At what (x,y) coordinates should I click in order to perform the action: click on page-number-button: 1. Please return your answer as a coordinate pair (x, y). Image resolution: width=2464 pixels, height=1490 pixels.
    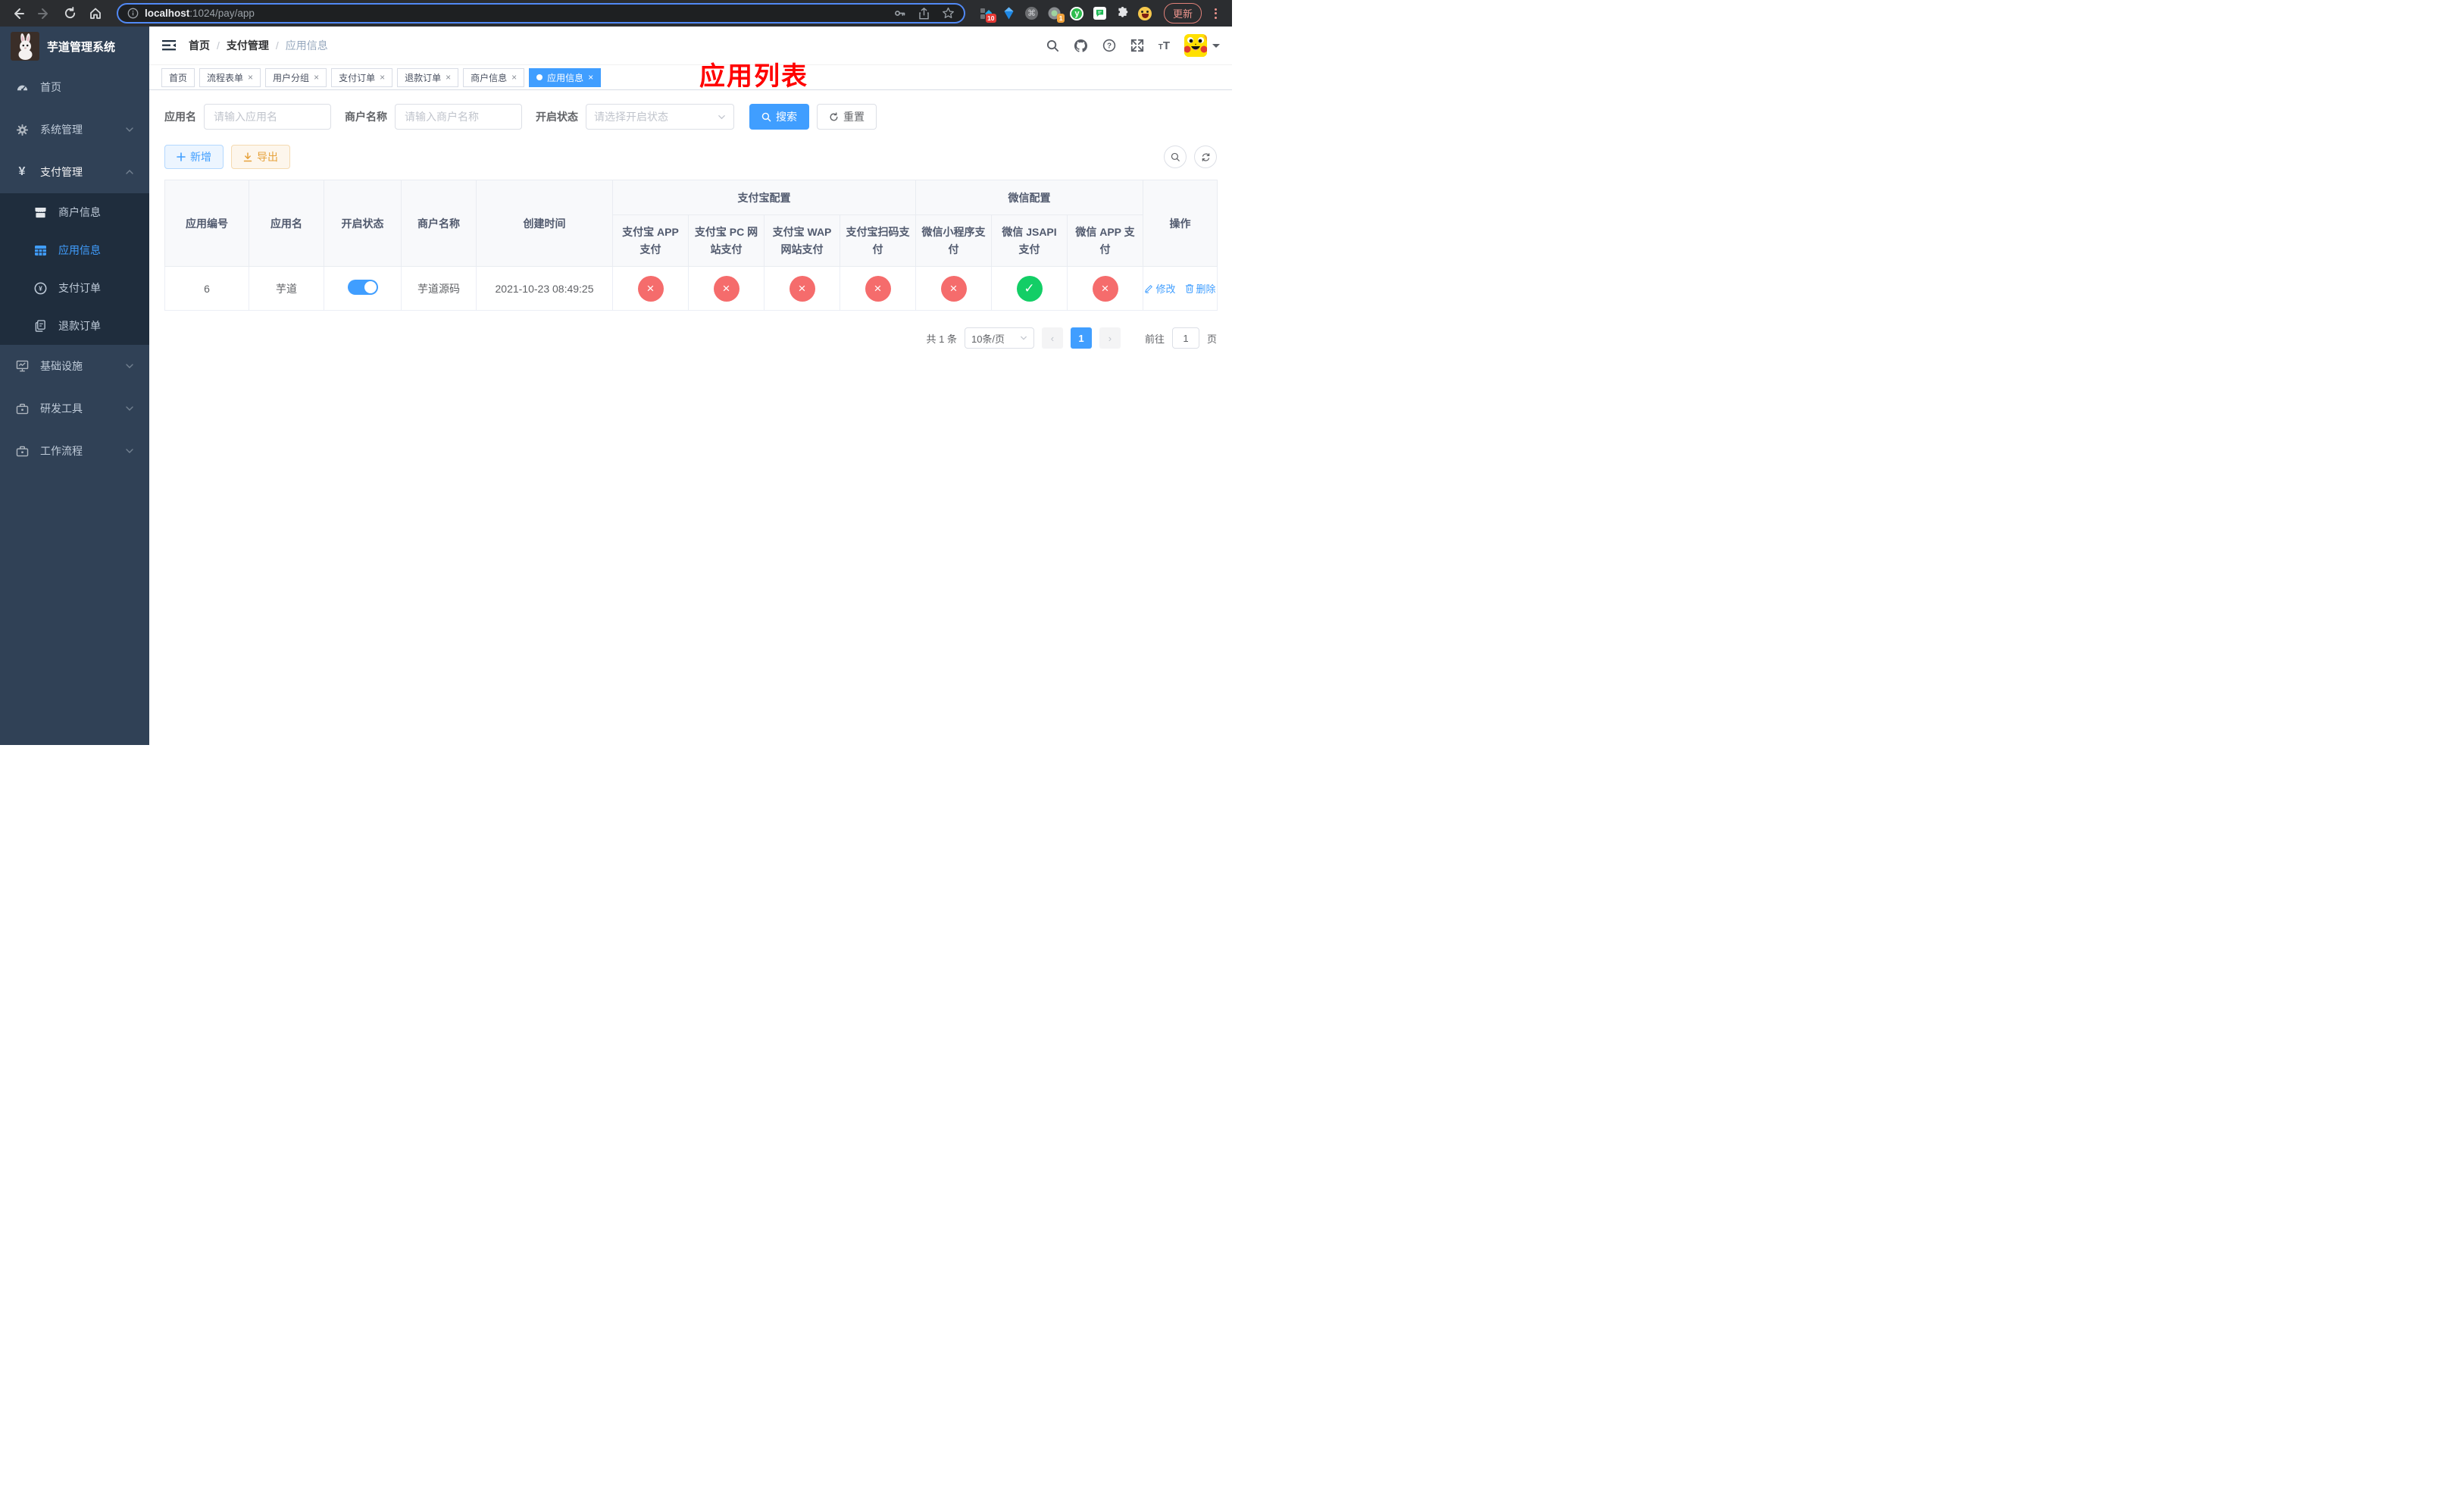
    Looking at the image, I should click on (1081, 338).